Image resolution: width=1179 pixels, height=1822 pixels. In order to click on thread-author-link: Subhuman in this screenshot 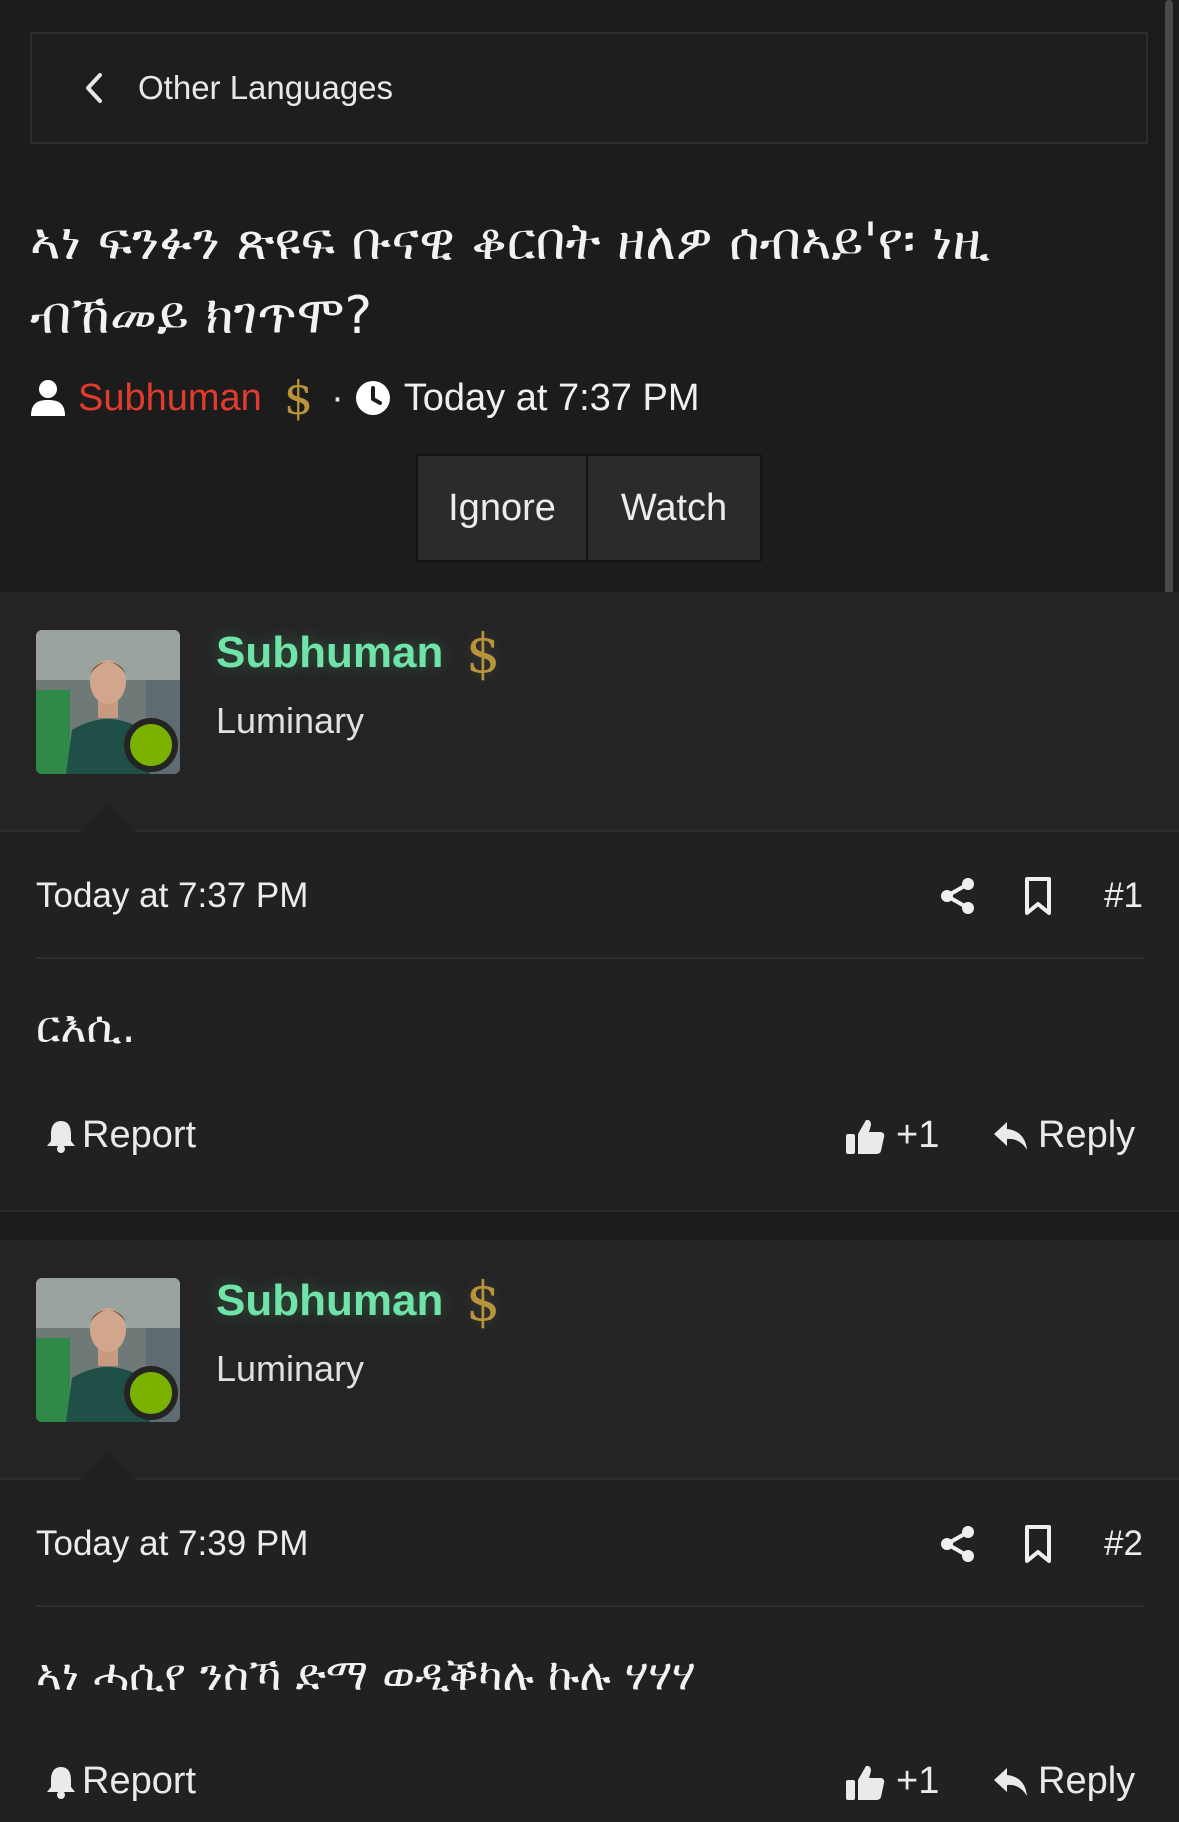, I will do `click(170, 398)`.